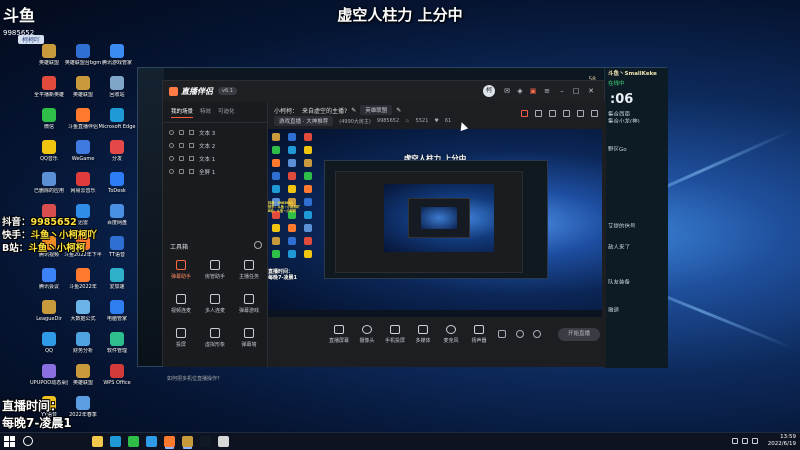 This screenshot has width=800, height=450. Describe the element at coordinates (339, 334) in the screenshot. I see `source-control: 直播屏幕` at that location.